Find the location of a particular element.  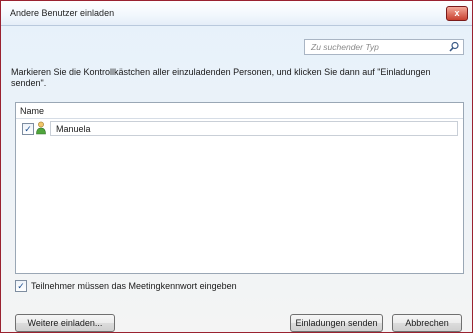

list-header: Name is located at coordinates (239, 111).